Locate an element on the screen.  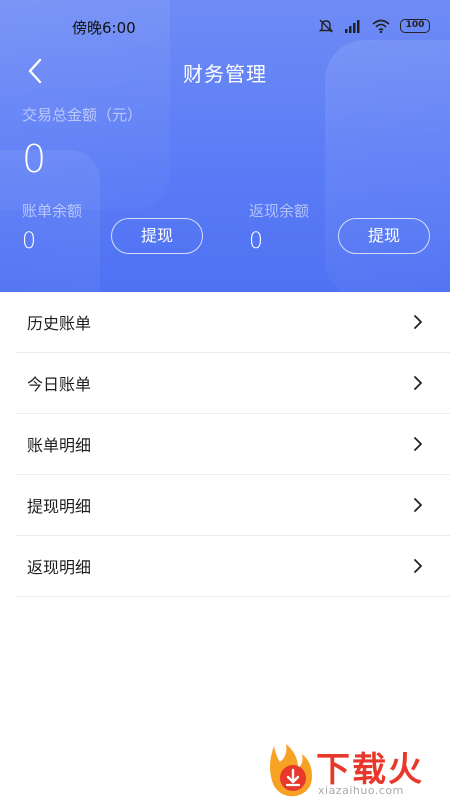
bill-balance-value: 0 is located at coordinates (29, 241).